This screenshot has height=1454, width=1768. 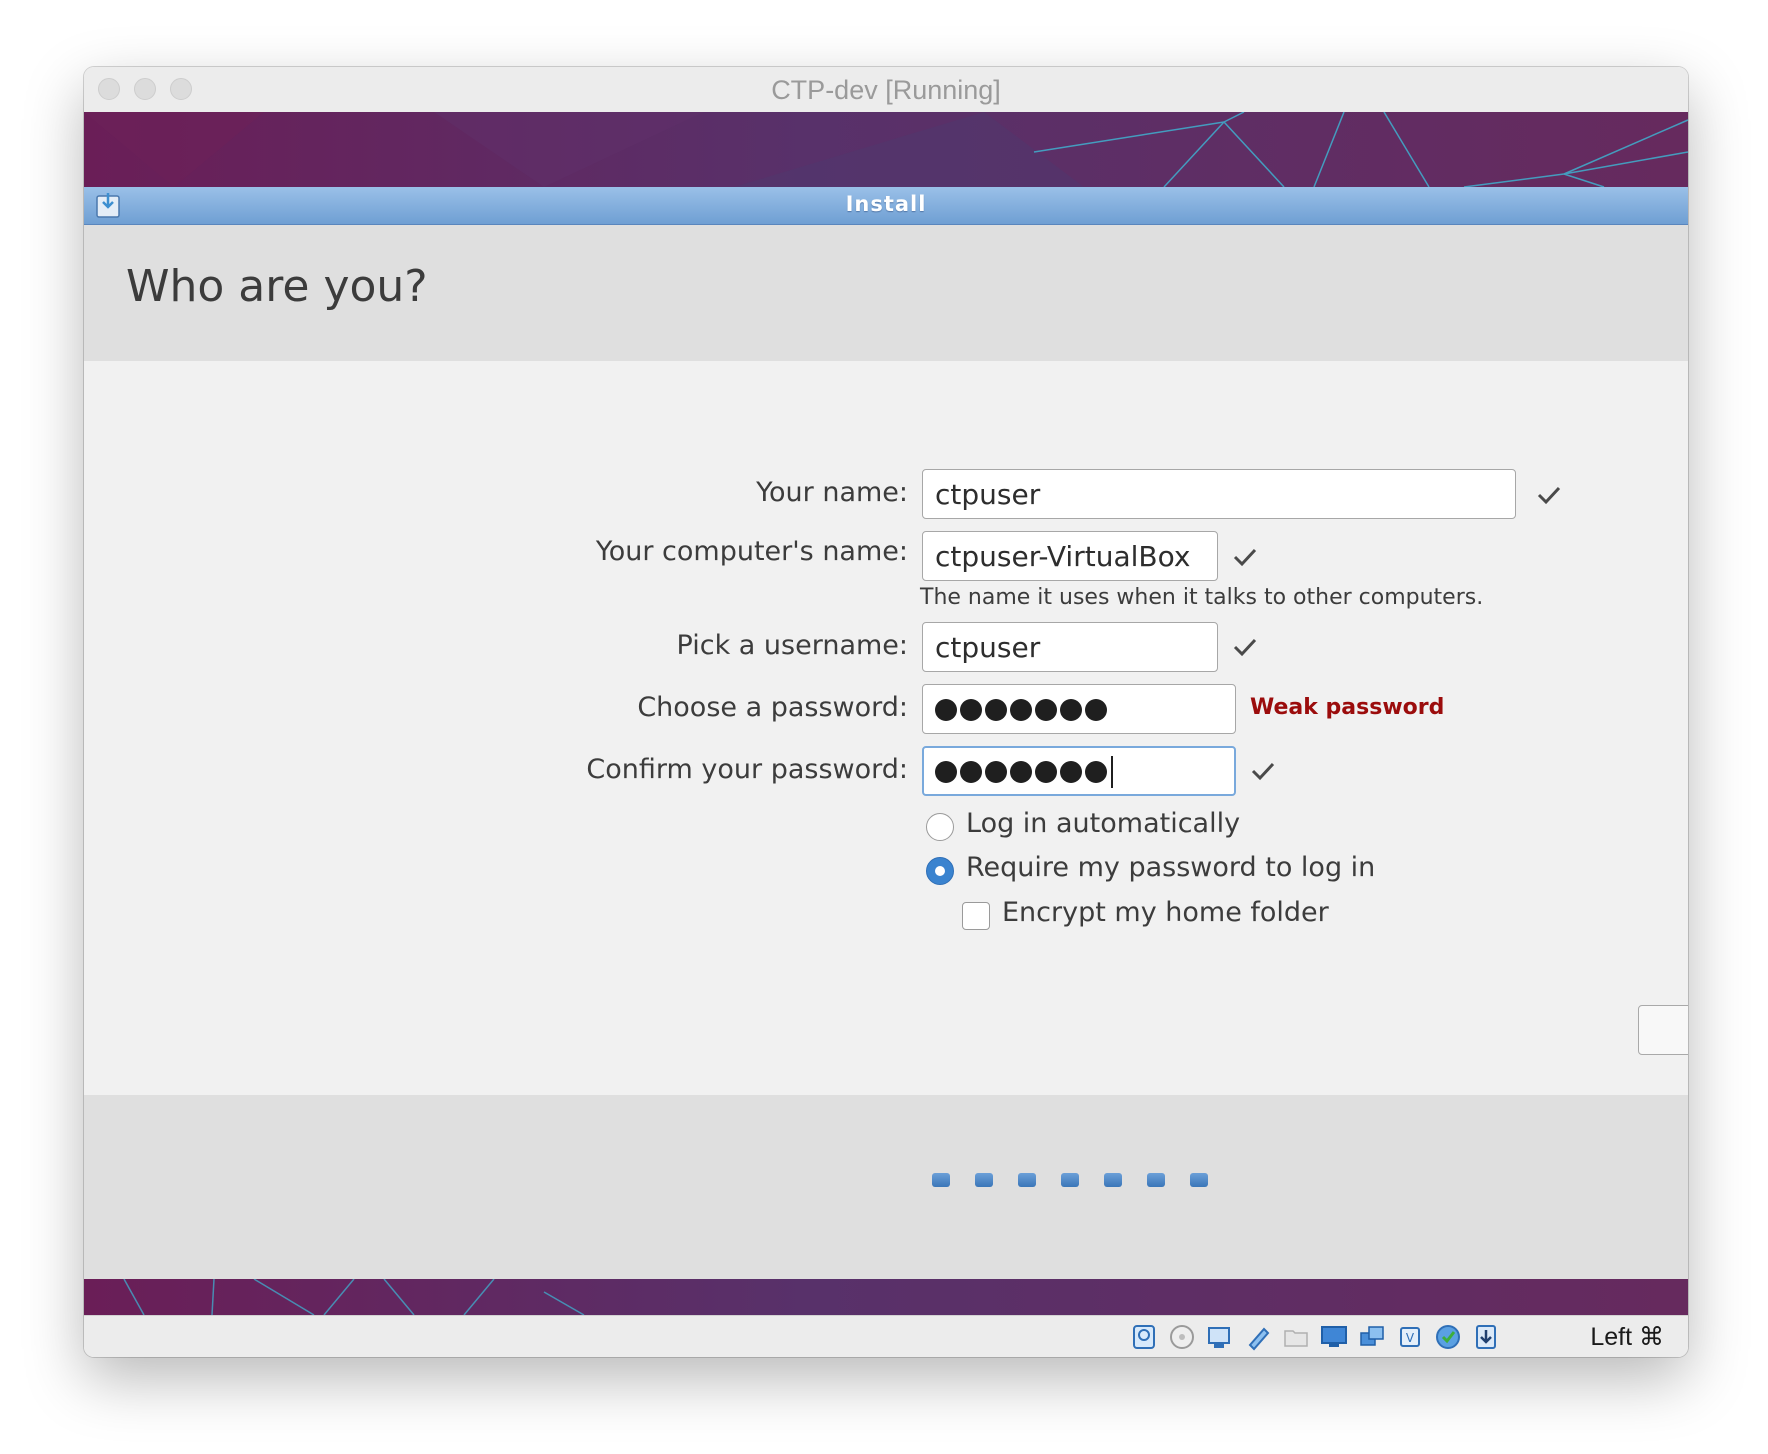 I want to click on login-automatically-radio, so click(x=940, y=827).